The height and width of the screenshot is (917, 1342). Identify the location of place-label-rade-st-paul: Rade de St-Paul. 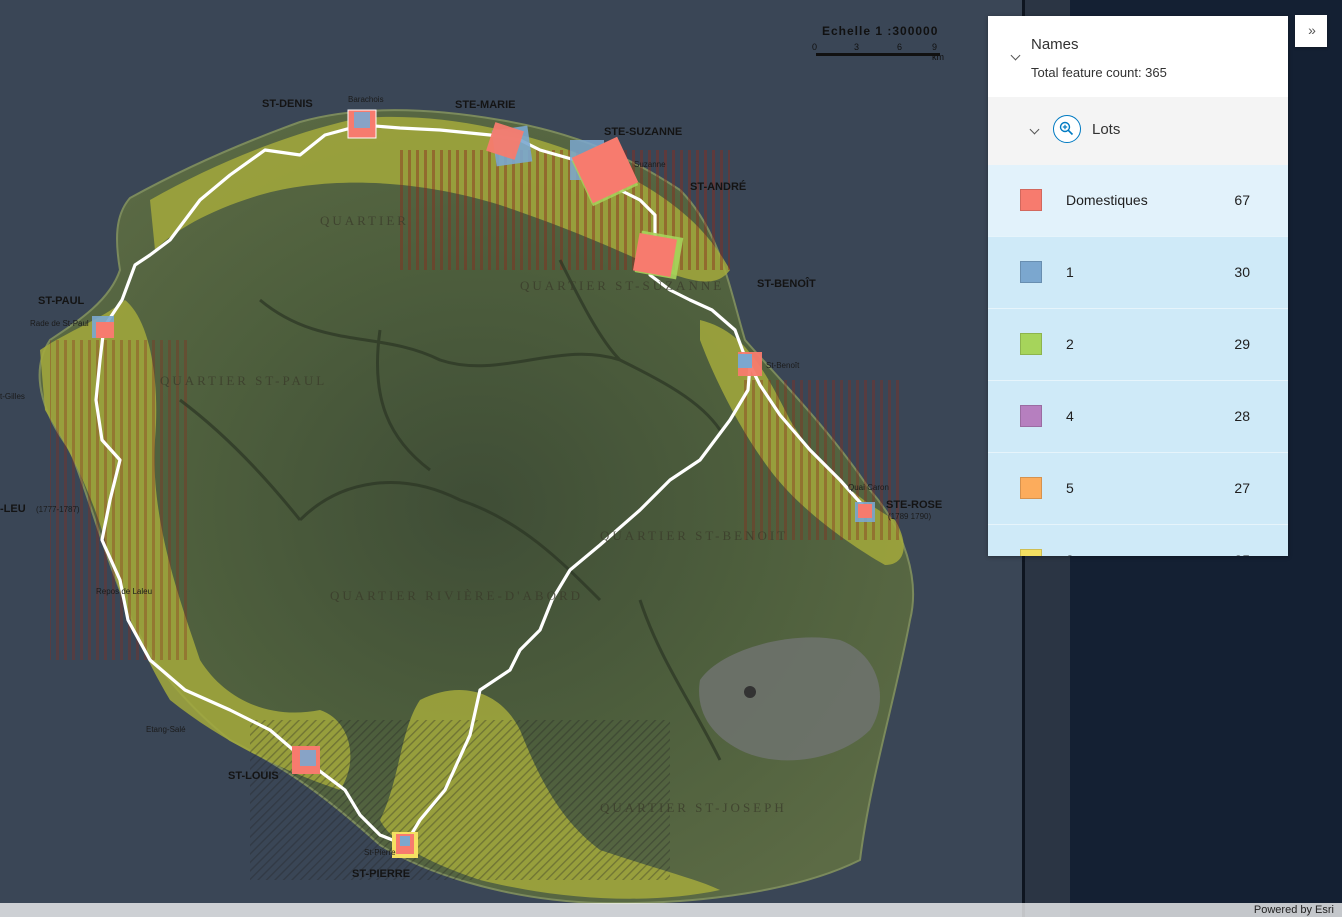
(59, 323).